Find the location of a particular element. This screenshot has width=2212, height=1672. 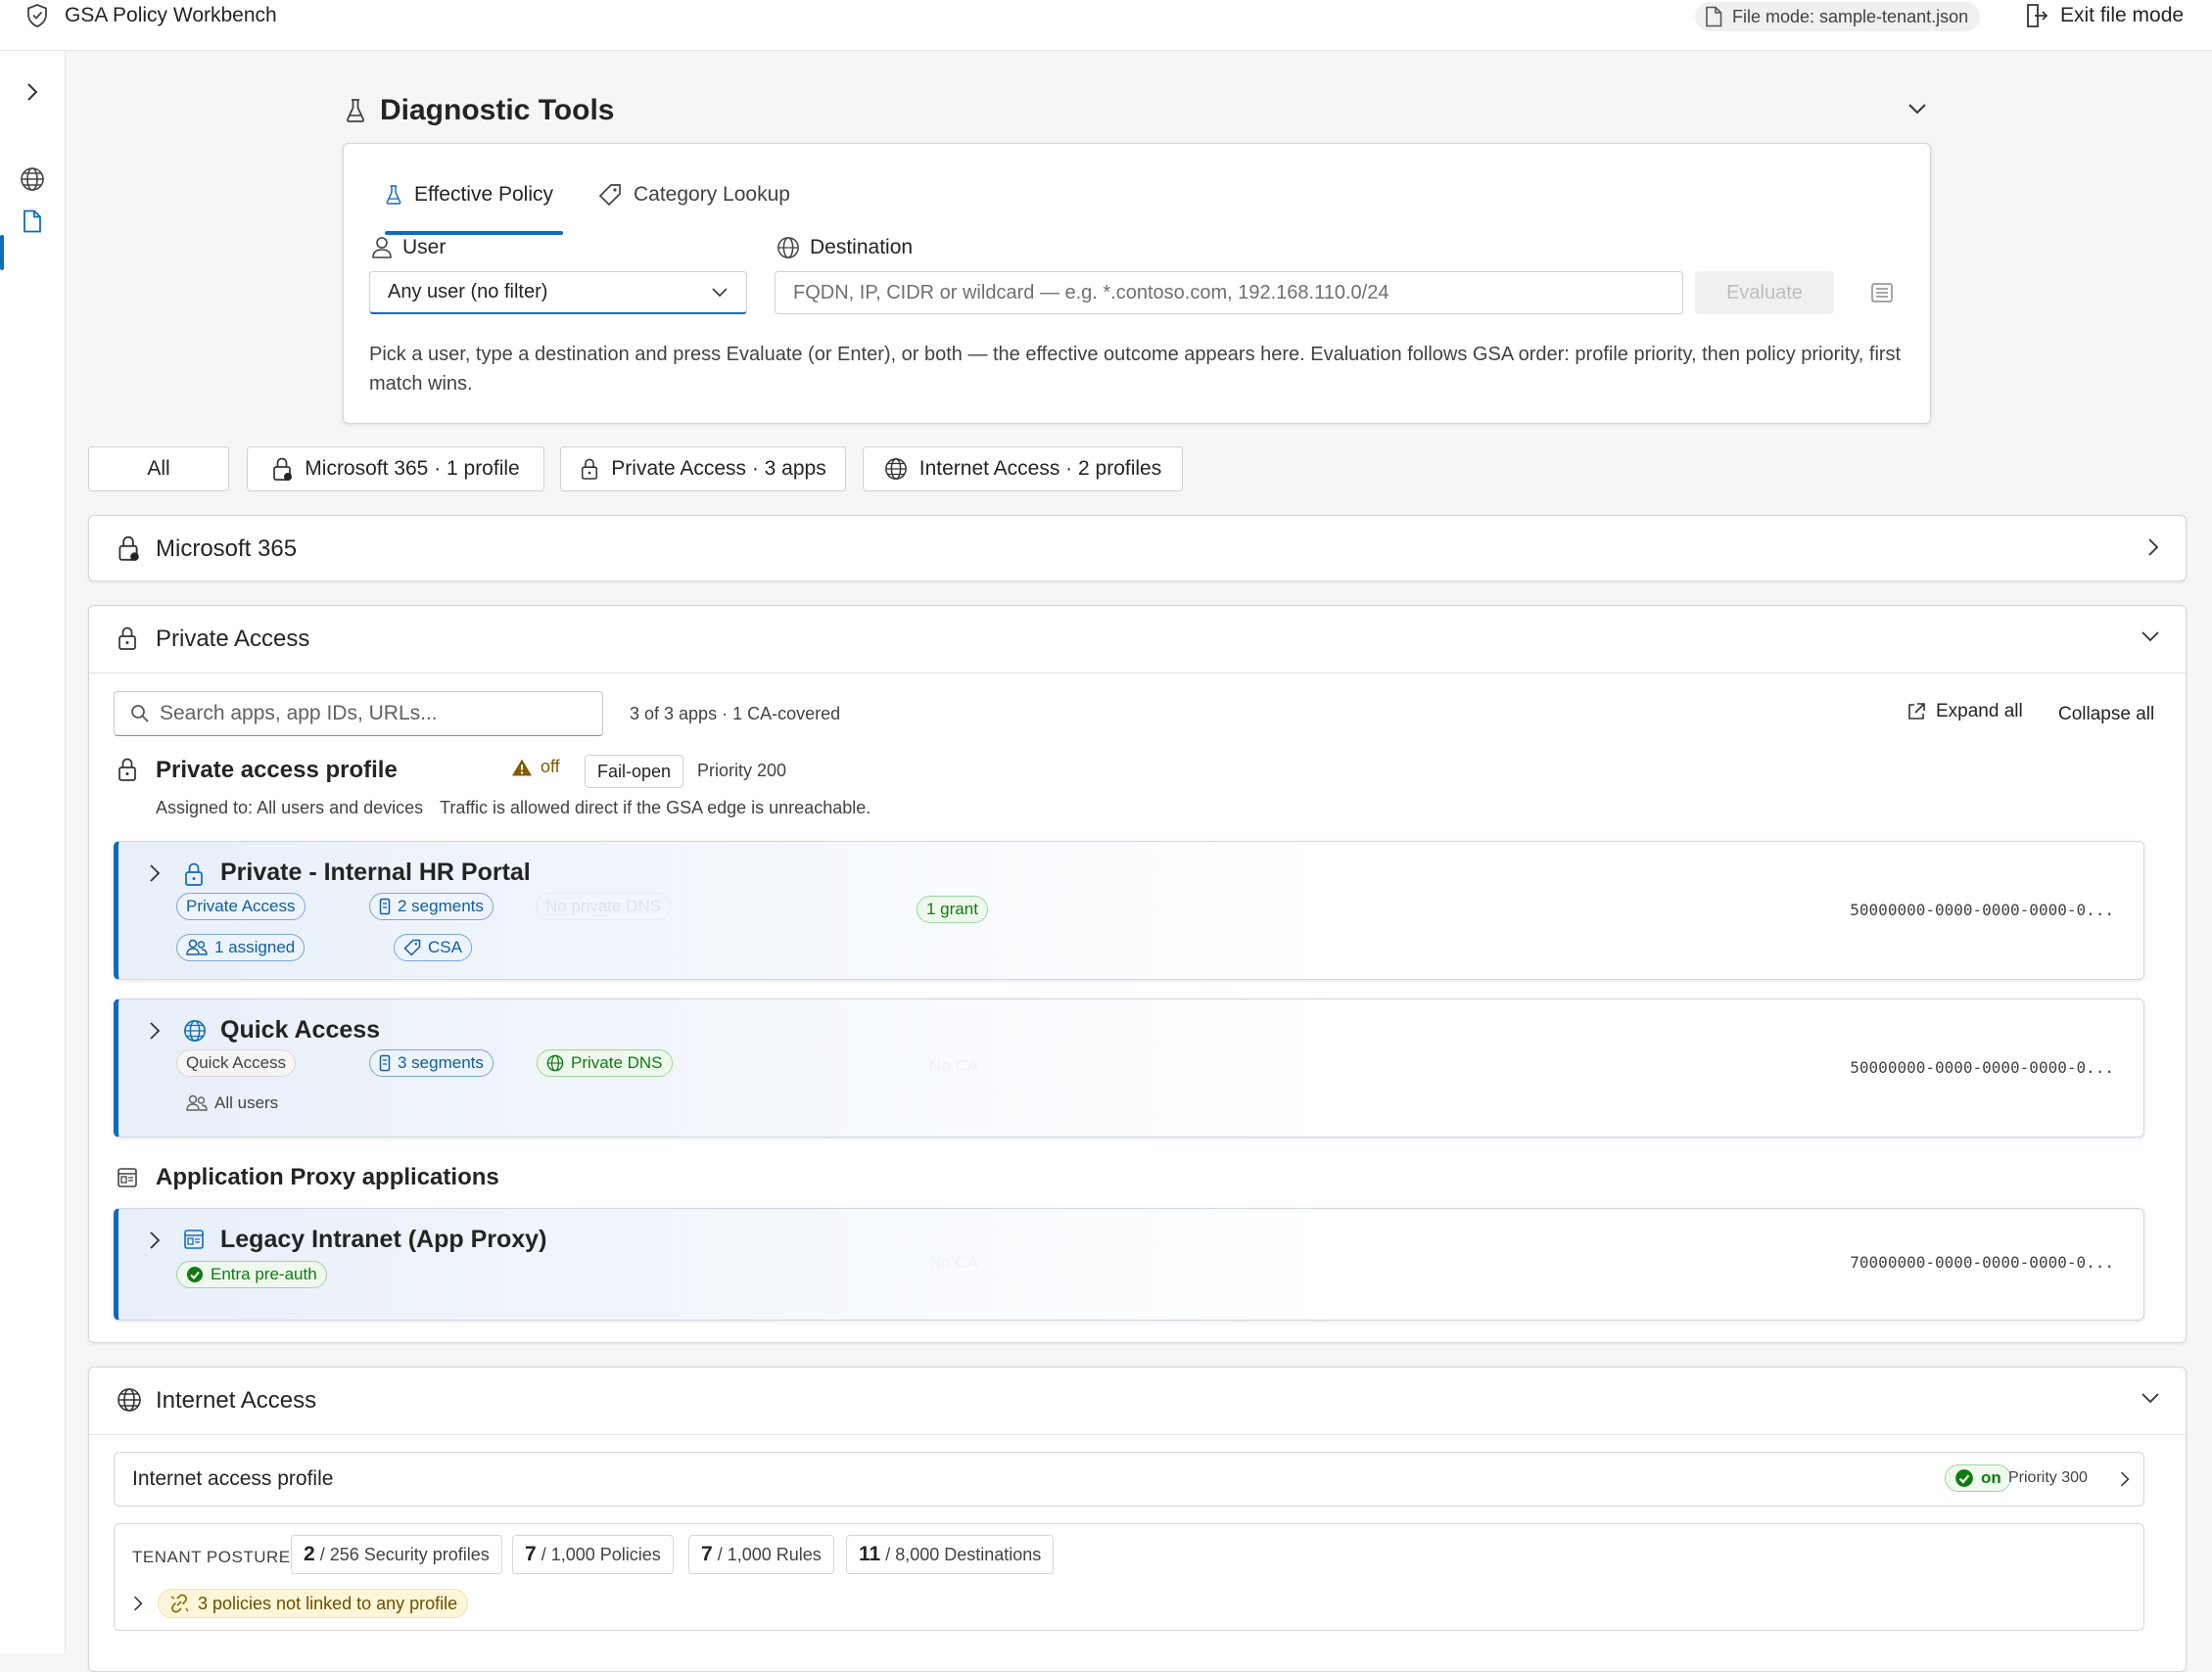

collapse-all-button: Collapse all is located at coordinates (2106, 714).